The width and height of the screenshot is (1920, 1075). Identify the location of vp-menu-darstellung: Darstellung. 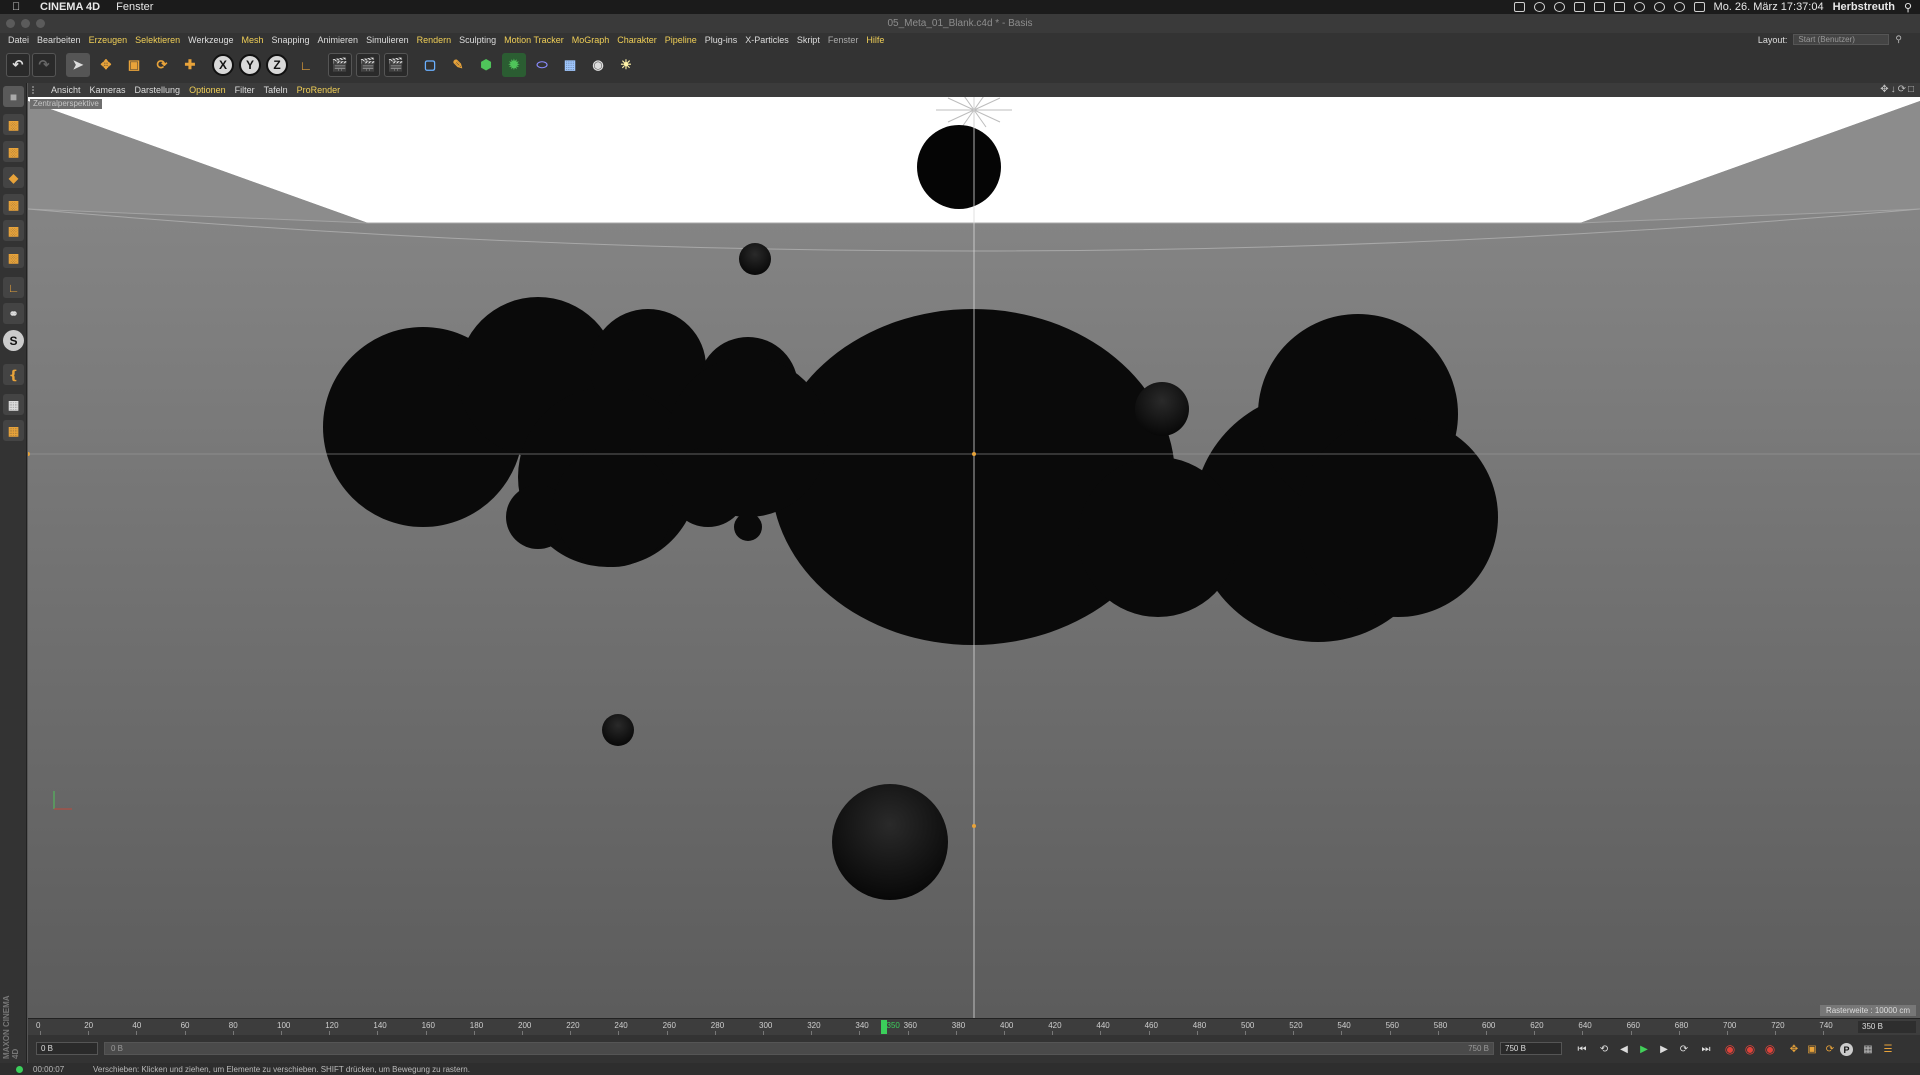
(158, 90).